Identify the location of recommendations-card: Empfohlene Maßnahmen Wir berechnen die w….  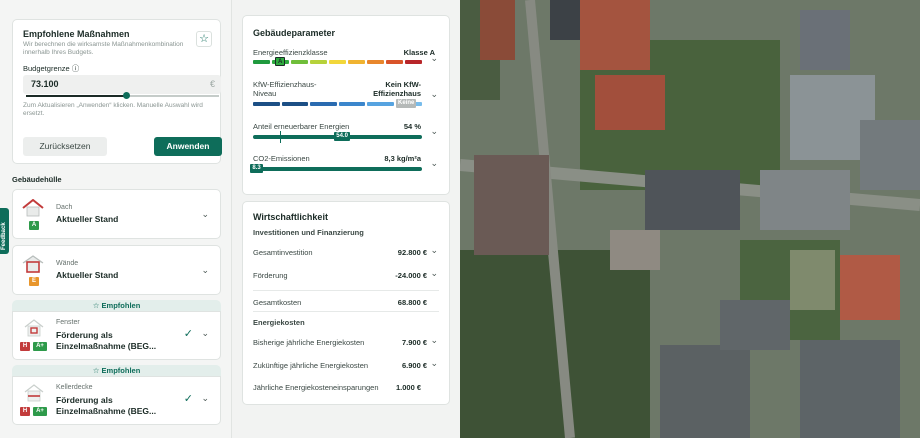
(117, 91).